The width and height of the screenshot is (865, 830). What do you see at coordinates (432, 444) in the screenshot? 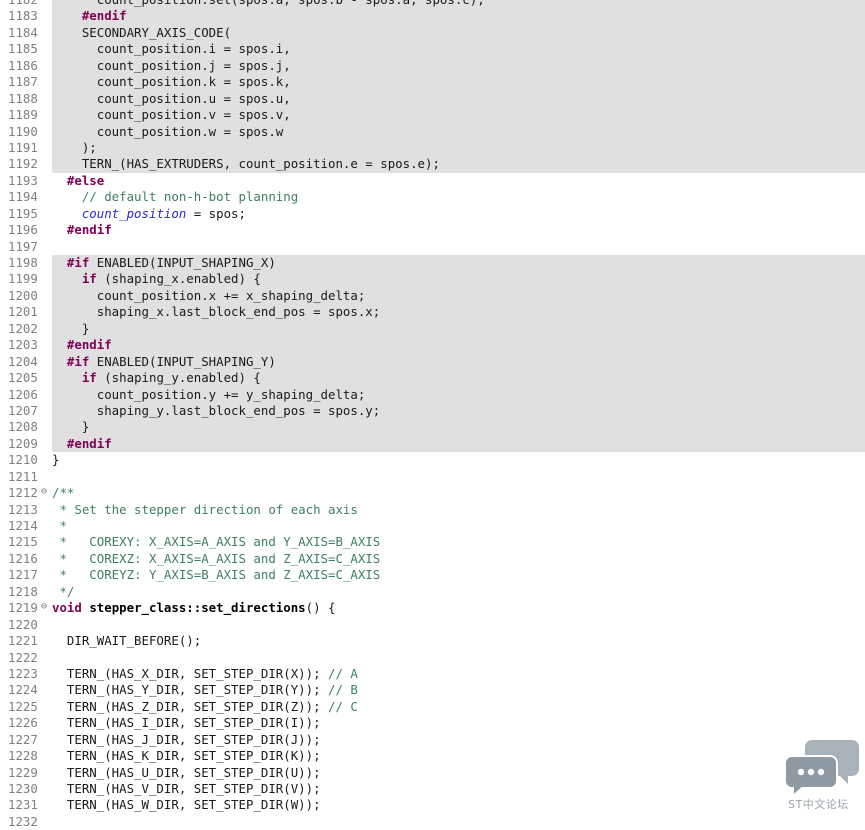
I see `code-line: 1209 #endif` at bounding box center [432, 444].